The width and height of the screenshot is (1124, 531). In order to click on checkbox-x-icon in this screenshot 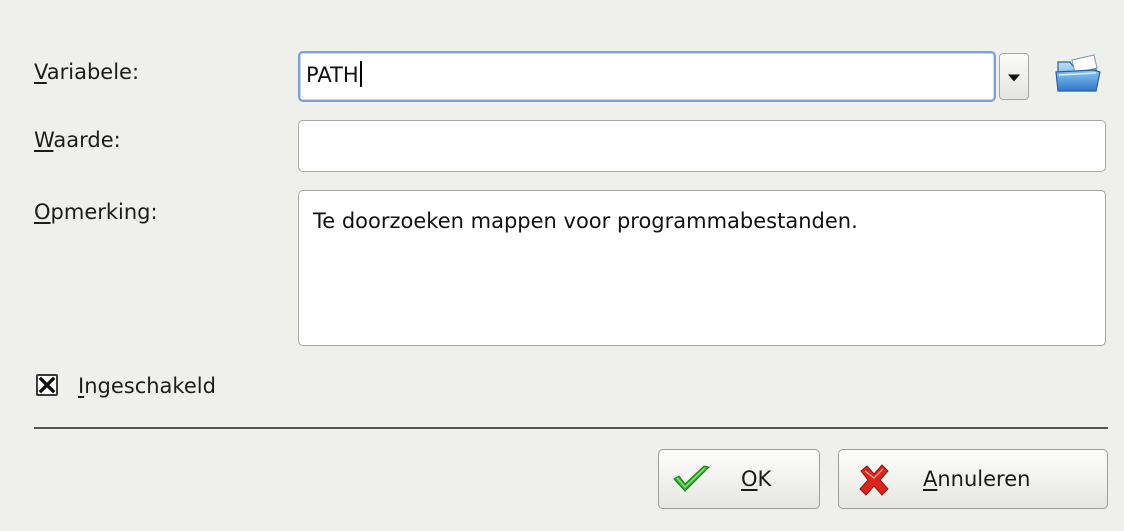, I will do `click(47, 385)`.